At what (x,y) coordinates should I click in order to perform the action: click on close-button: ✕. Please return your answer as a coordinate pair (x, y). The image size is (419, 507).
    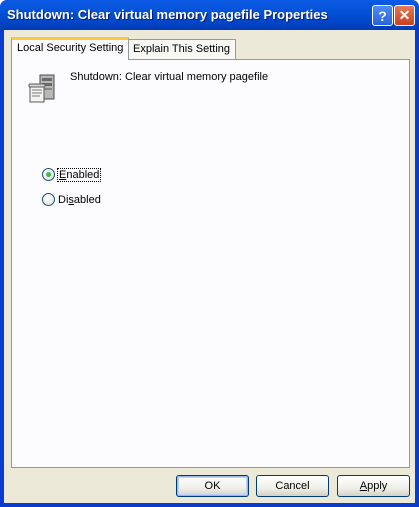
    Looking at the image, I should click on (404, 15).